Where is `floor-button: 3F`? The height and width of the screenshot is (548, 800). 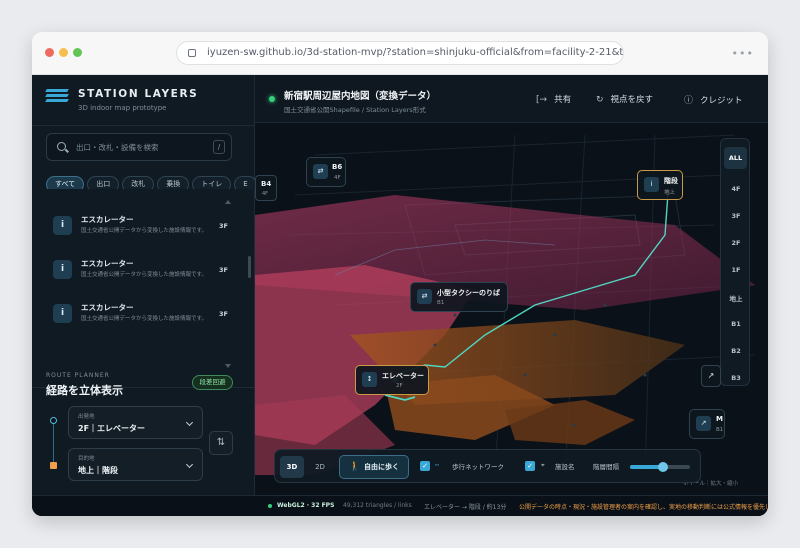
floor-button: 3F is located at coordinates (736, 216).